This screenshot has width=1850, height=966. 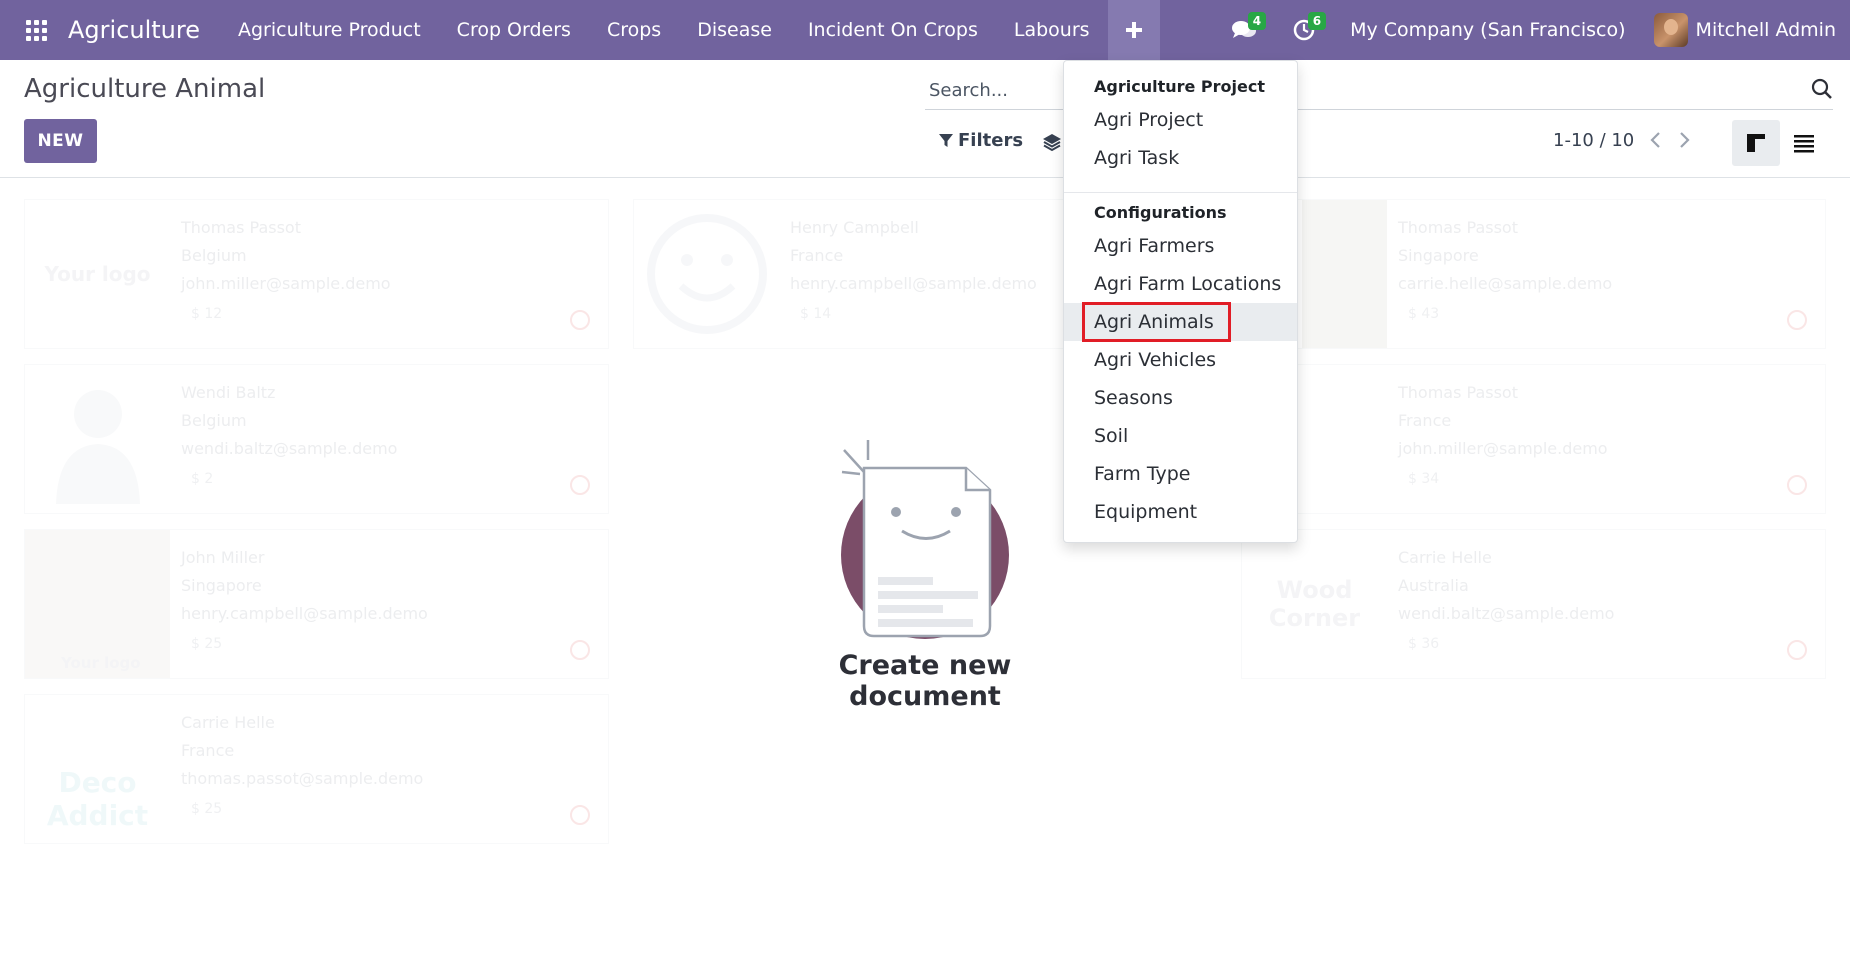 I want to click on menu-incident-on-crops: Incident On Crops, so click(x=893, y=30).